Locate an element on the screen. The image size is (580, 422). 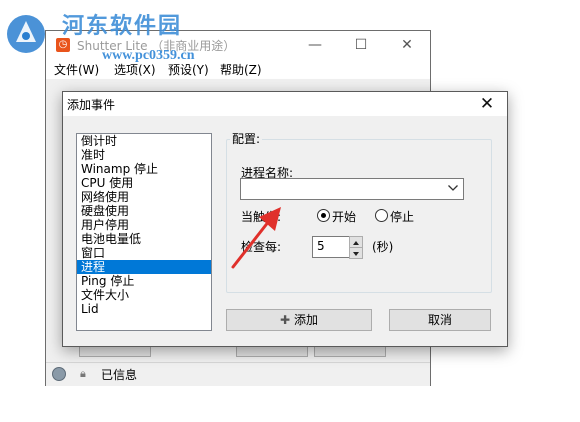
list-item: Lid is located at coordinates (144, 309).